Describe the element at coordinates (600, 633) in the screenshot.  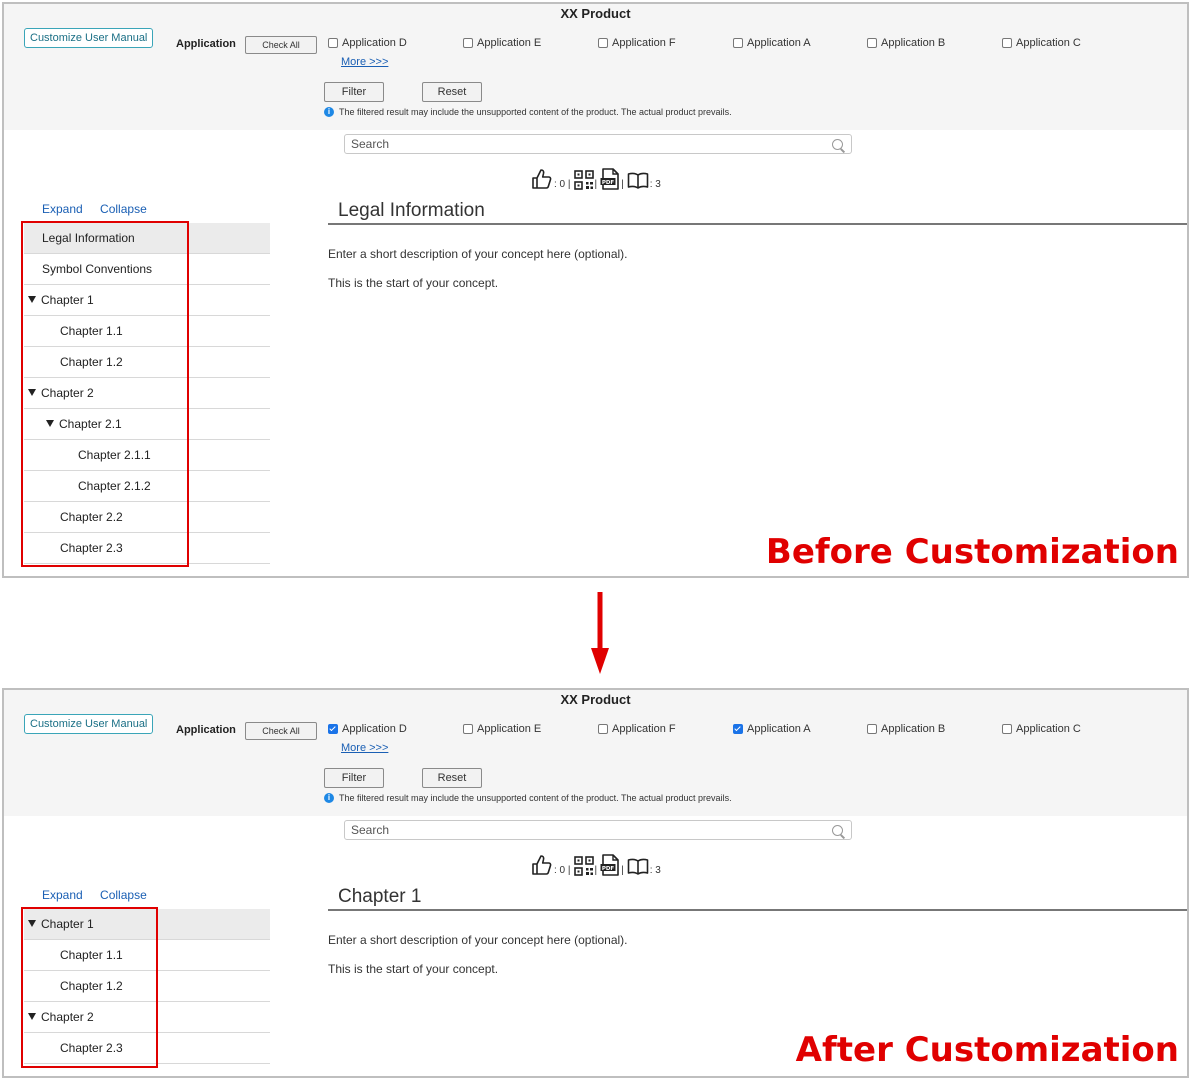
I see `down-arrow-icon` at that location.